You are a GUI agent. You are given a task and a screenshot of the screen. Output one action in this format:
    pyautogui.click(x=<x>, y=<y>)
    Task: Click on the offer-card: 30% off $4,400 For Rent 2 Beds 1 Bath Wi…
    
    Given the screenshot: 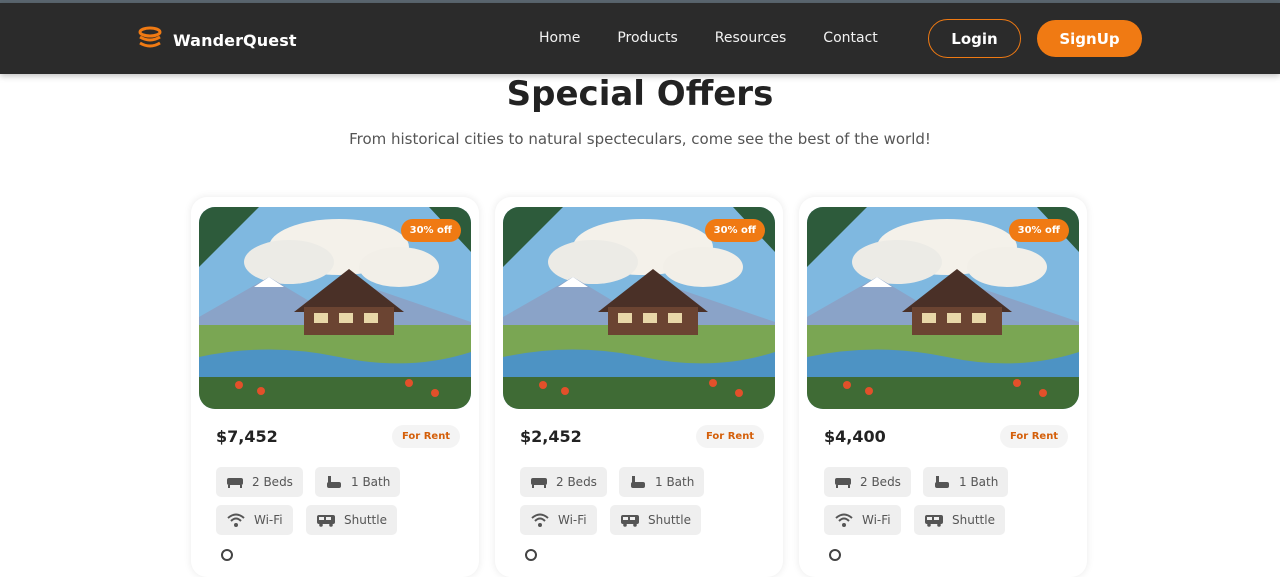 What is the action you would take?
    pyautogui.click(x=943, y=387)
    